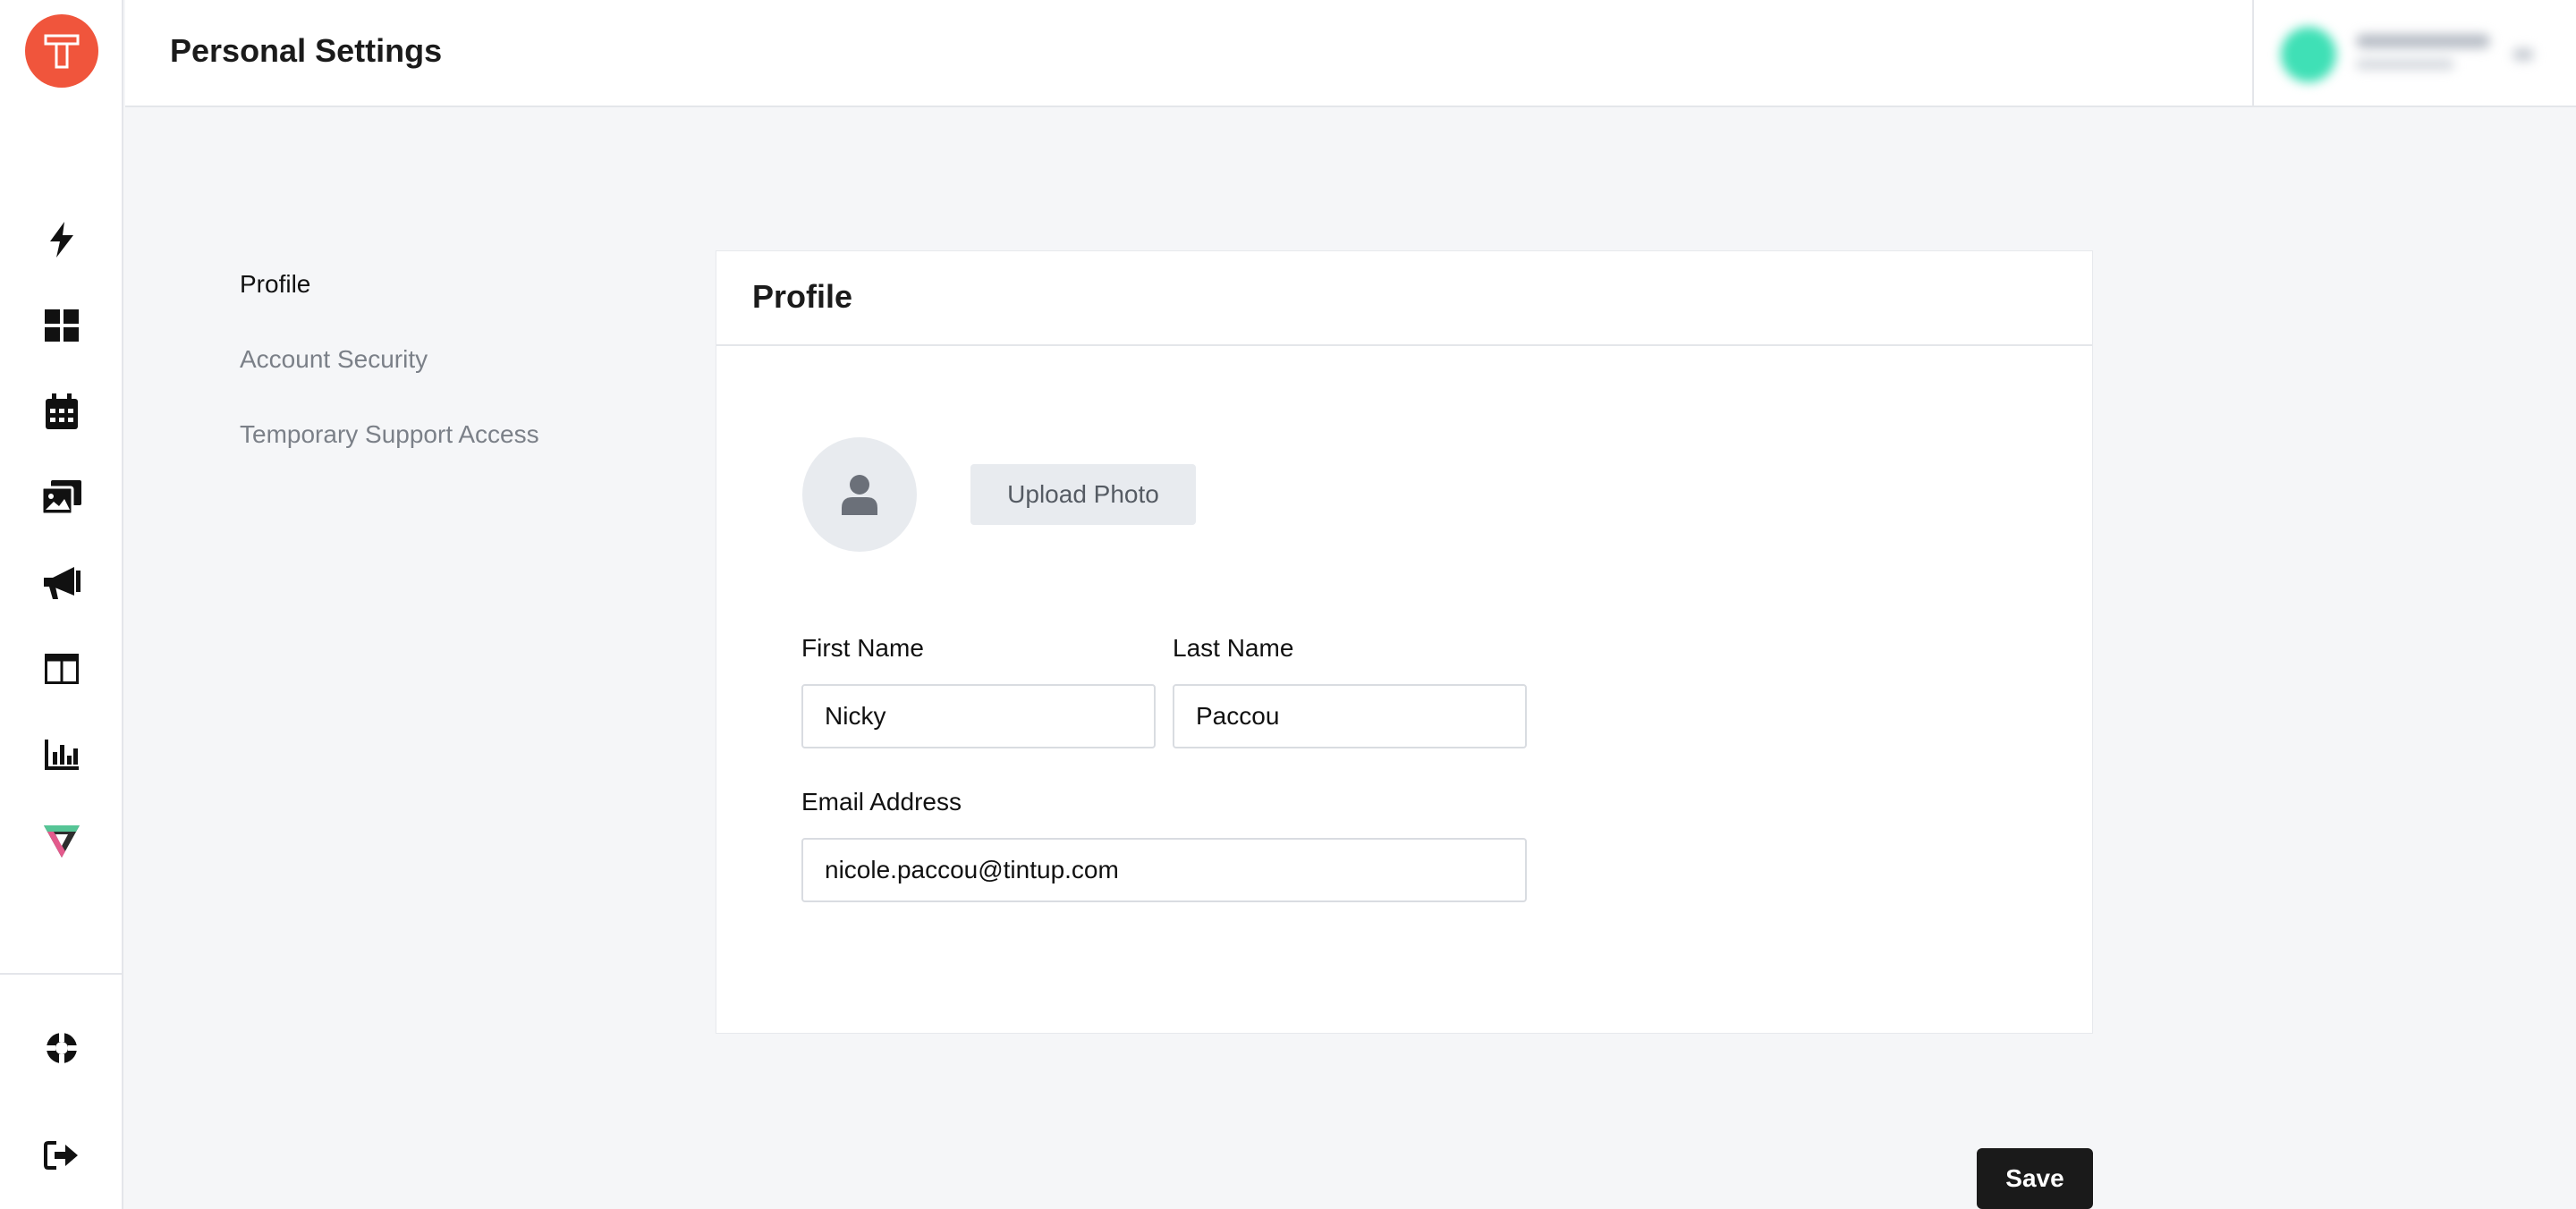 The image size is (2576, 1209). I want to click on chevron-down-icon, so click(2523, 54).